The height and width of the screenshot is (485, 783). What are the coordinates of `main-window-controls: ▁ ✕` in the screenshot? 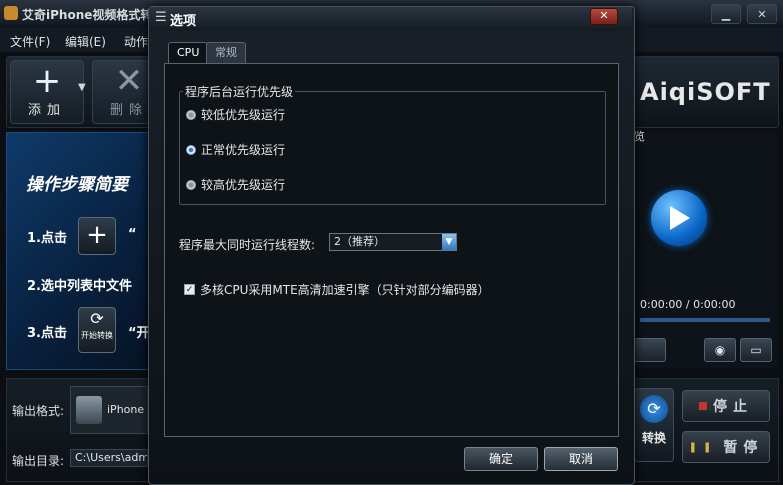 It's located at (744, 14).